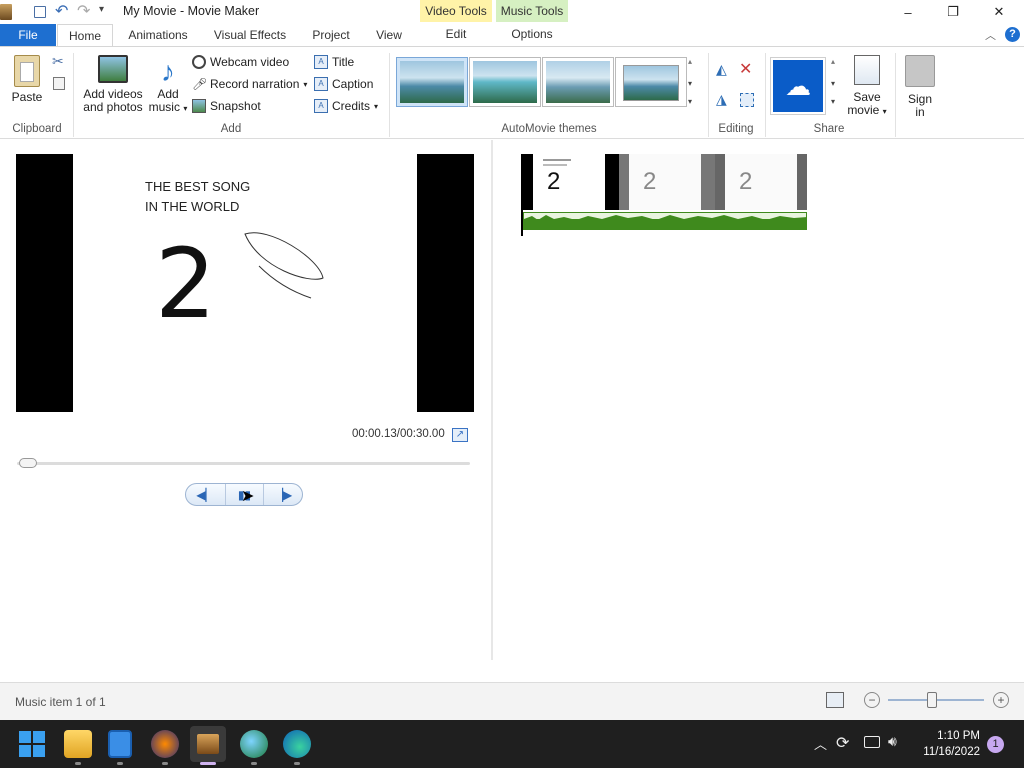 This screenshot has width=1024, height=768. Describe the element at coordinates (721, 69) in the screenshot. I see `rotate-left-icon: ◭` at that location.